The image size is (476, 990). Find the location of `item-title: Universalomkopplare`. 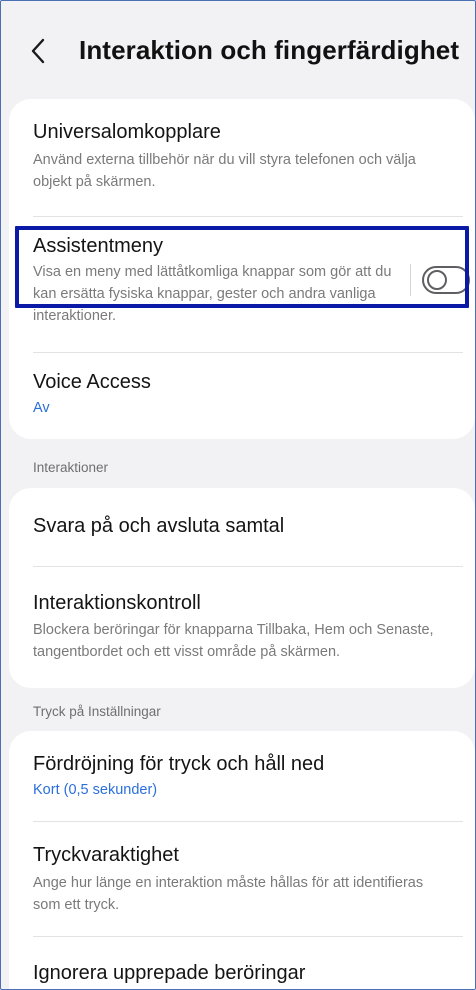

item-title: Universalomkopplare is located at coordinates (127, 132).